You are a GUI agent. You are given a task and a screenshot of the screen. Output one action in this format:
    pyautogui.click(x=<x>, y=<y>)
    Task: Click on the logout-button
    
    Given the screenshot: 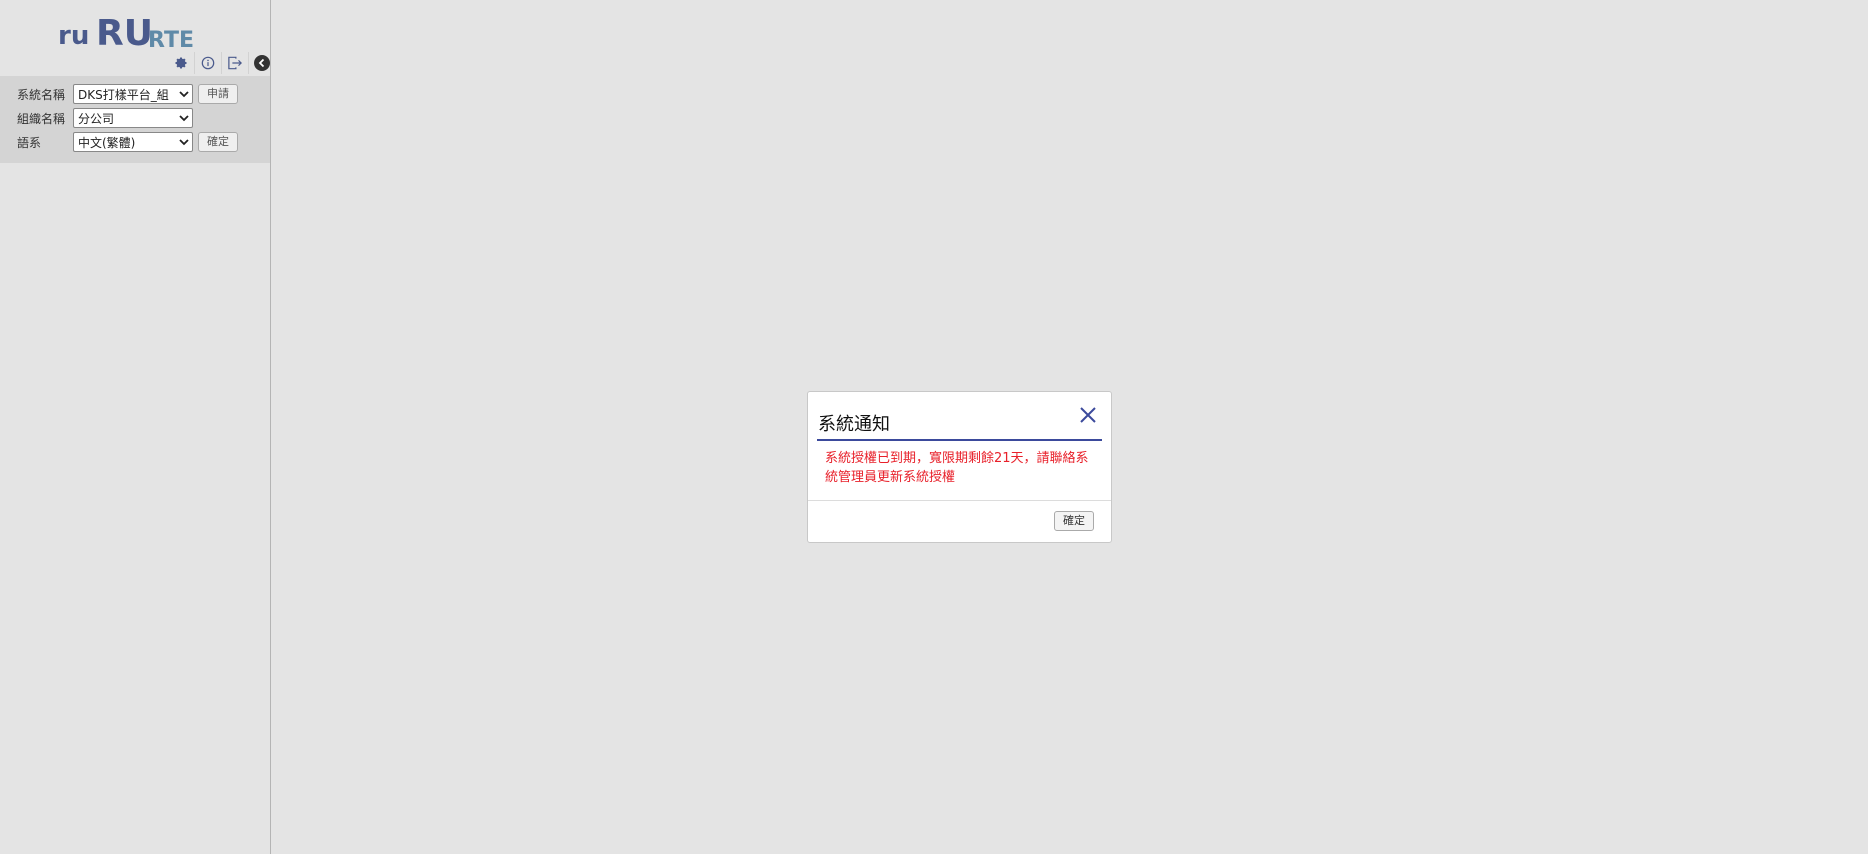 What is the action you would take?
    pyautogui.click(x=235, y=63)
    